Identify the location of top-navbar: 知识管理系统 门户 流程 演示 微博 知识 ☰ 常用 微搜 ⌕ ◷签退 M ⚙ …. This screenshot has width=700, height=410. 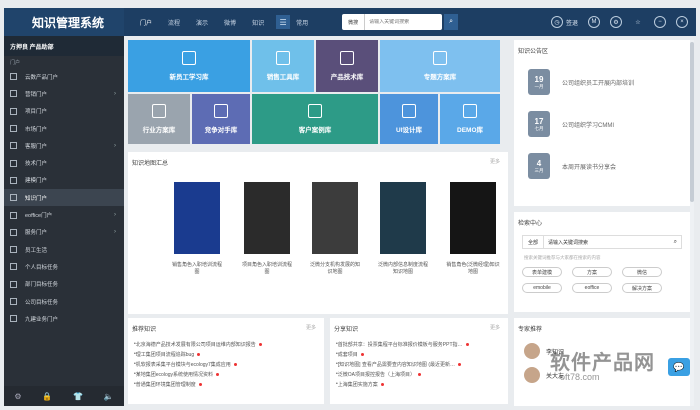
(350, 22).